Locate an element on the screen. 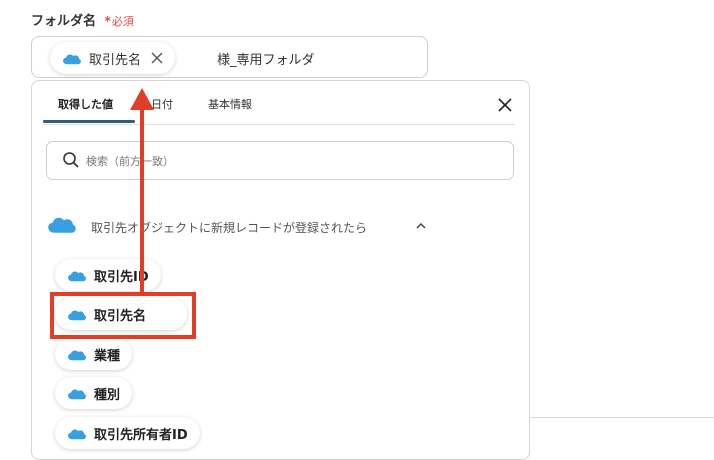 This screenshot has height=460, width=714. list-item-industry: 業種 is located at coordinates (94, 354).